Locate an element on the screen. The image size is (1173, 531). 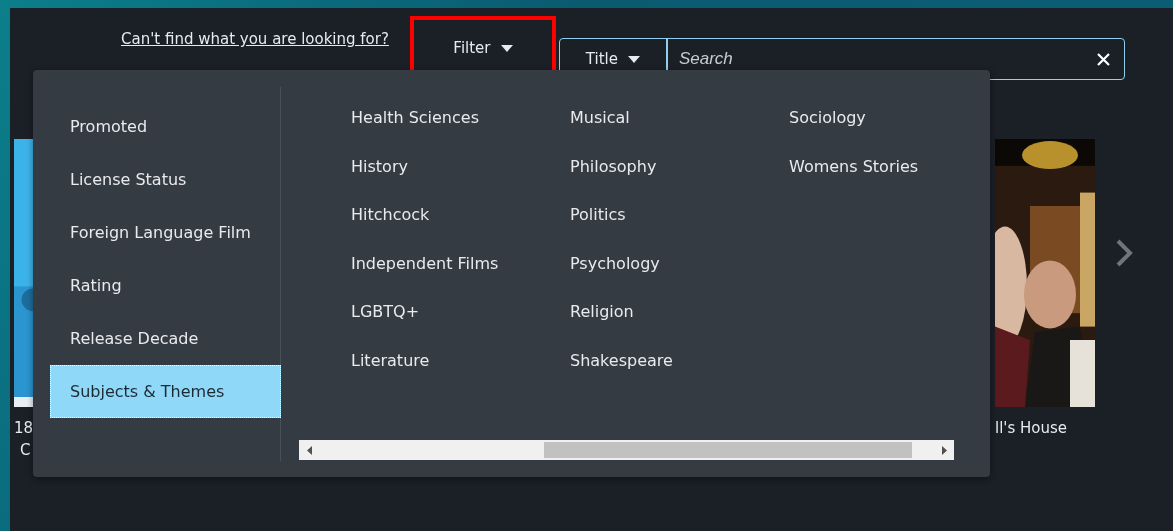
filter-category: License Status is located at coordinates (165, 179).